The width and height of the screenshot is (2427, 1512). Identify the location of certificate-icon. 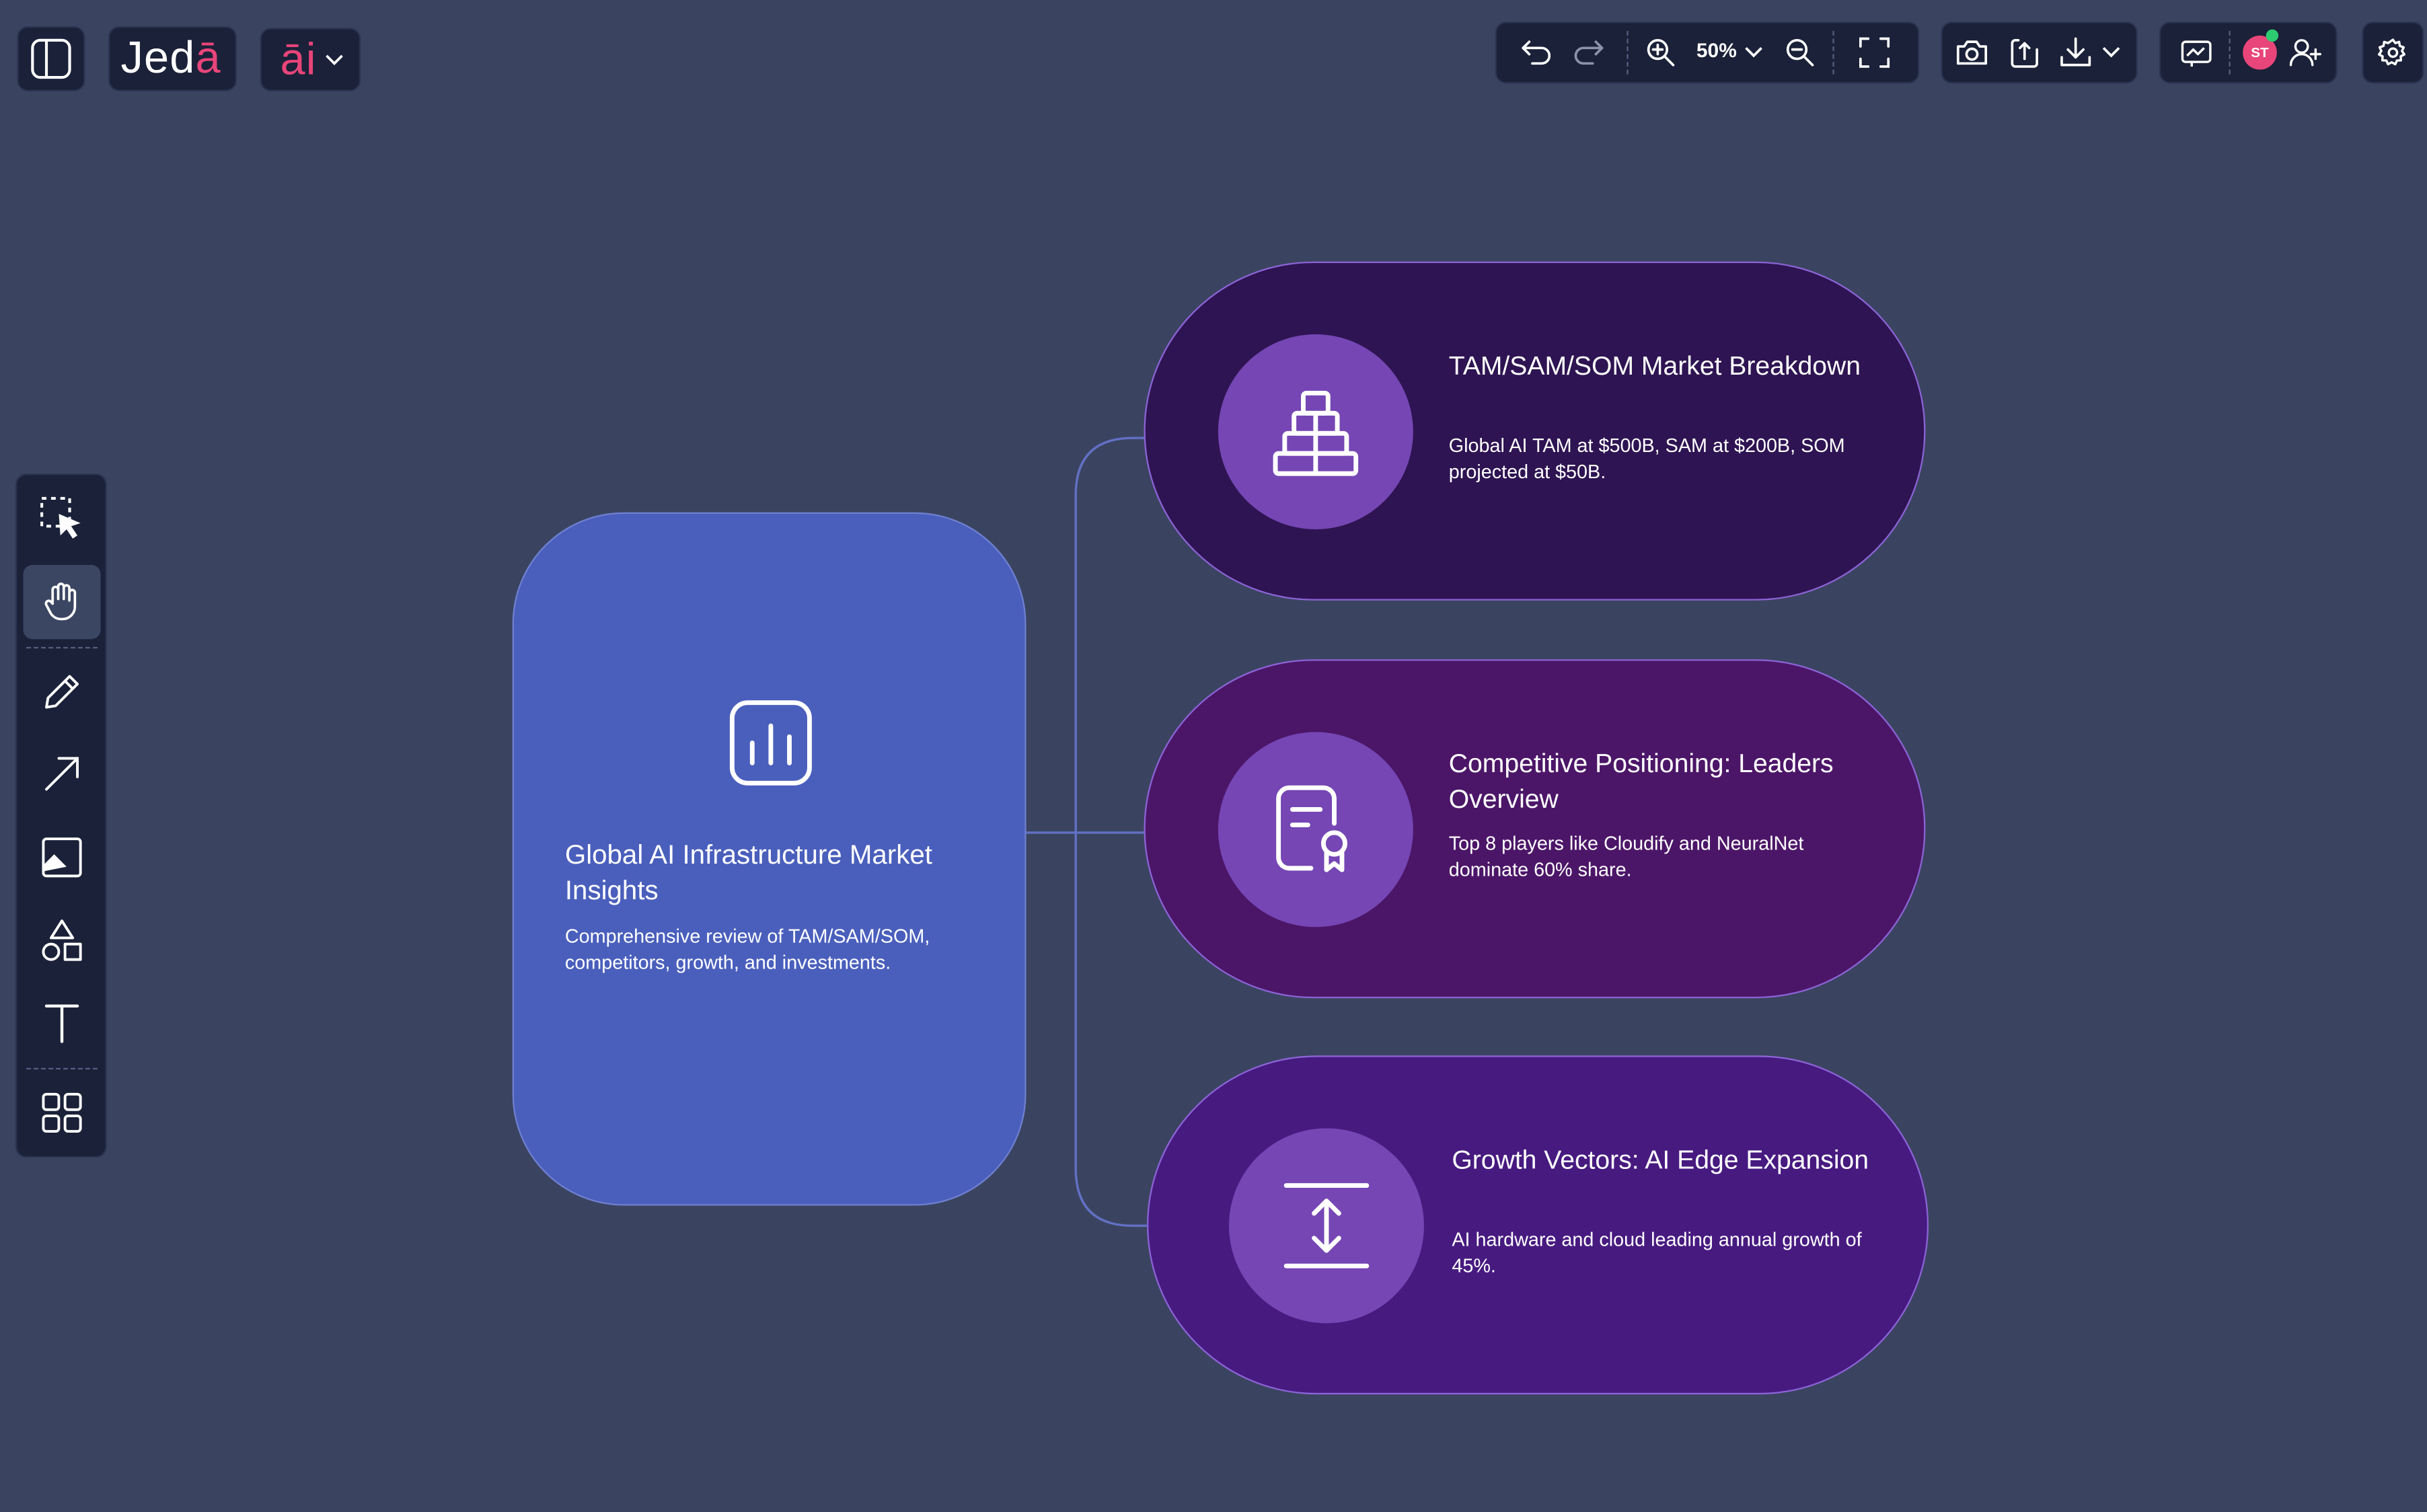
(1312, 829).